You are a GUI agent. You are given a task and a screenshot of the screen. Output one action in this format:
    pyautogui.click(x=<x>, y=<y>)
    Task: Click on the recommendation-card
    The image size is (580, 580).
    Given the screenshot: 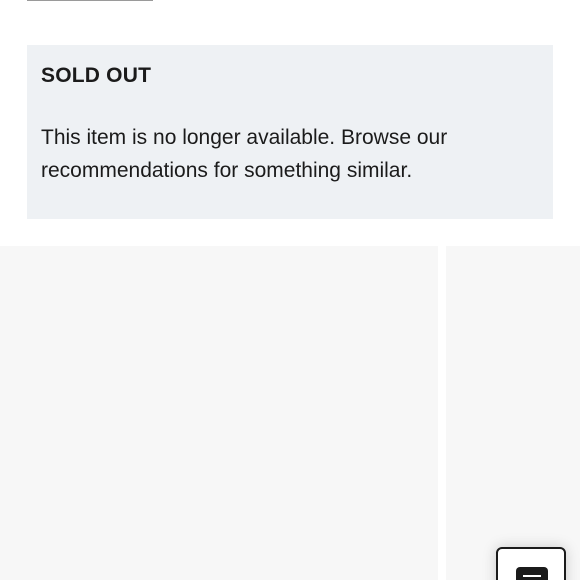 What is the action you would take?
    pyautogui.click(x=513, y=413)
    